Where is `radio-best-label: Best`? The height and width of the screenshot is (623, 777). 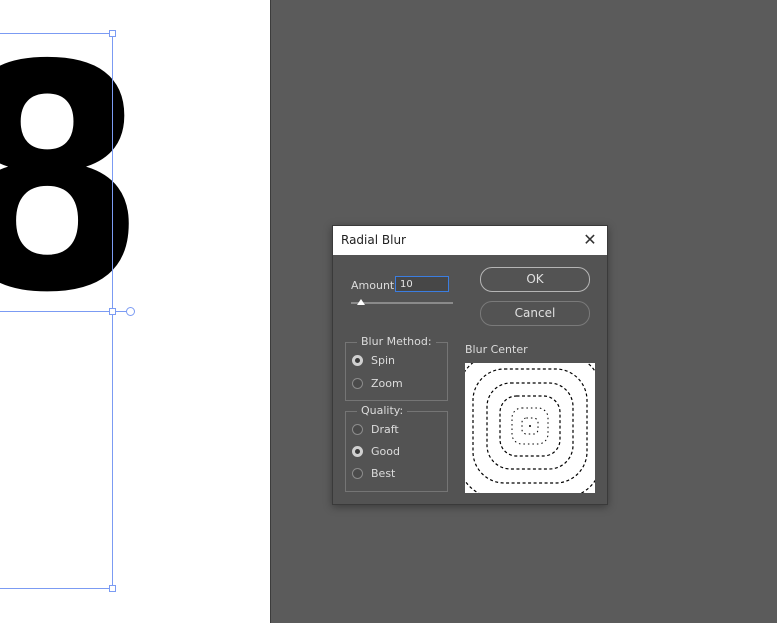 radio-best-label: Best is located at coordinates (383, 473).